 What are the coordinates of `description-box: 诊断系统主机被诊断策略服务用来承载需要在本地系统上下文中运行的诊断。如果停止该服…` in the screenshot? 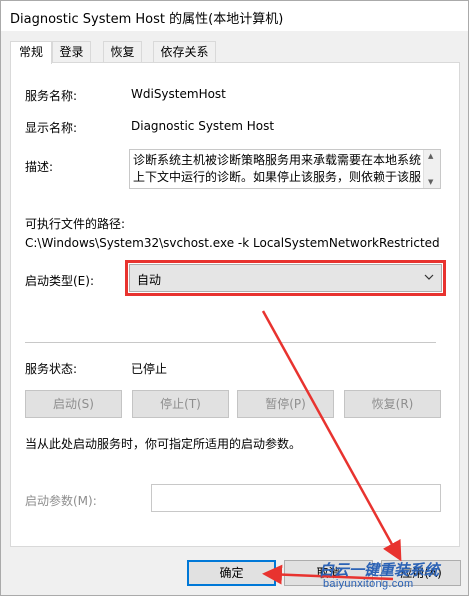 It's located at (285, 169).